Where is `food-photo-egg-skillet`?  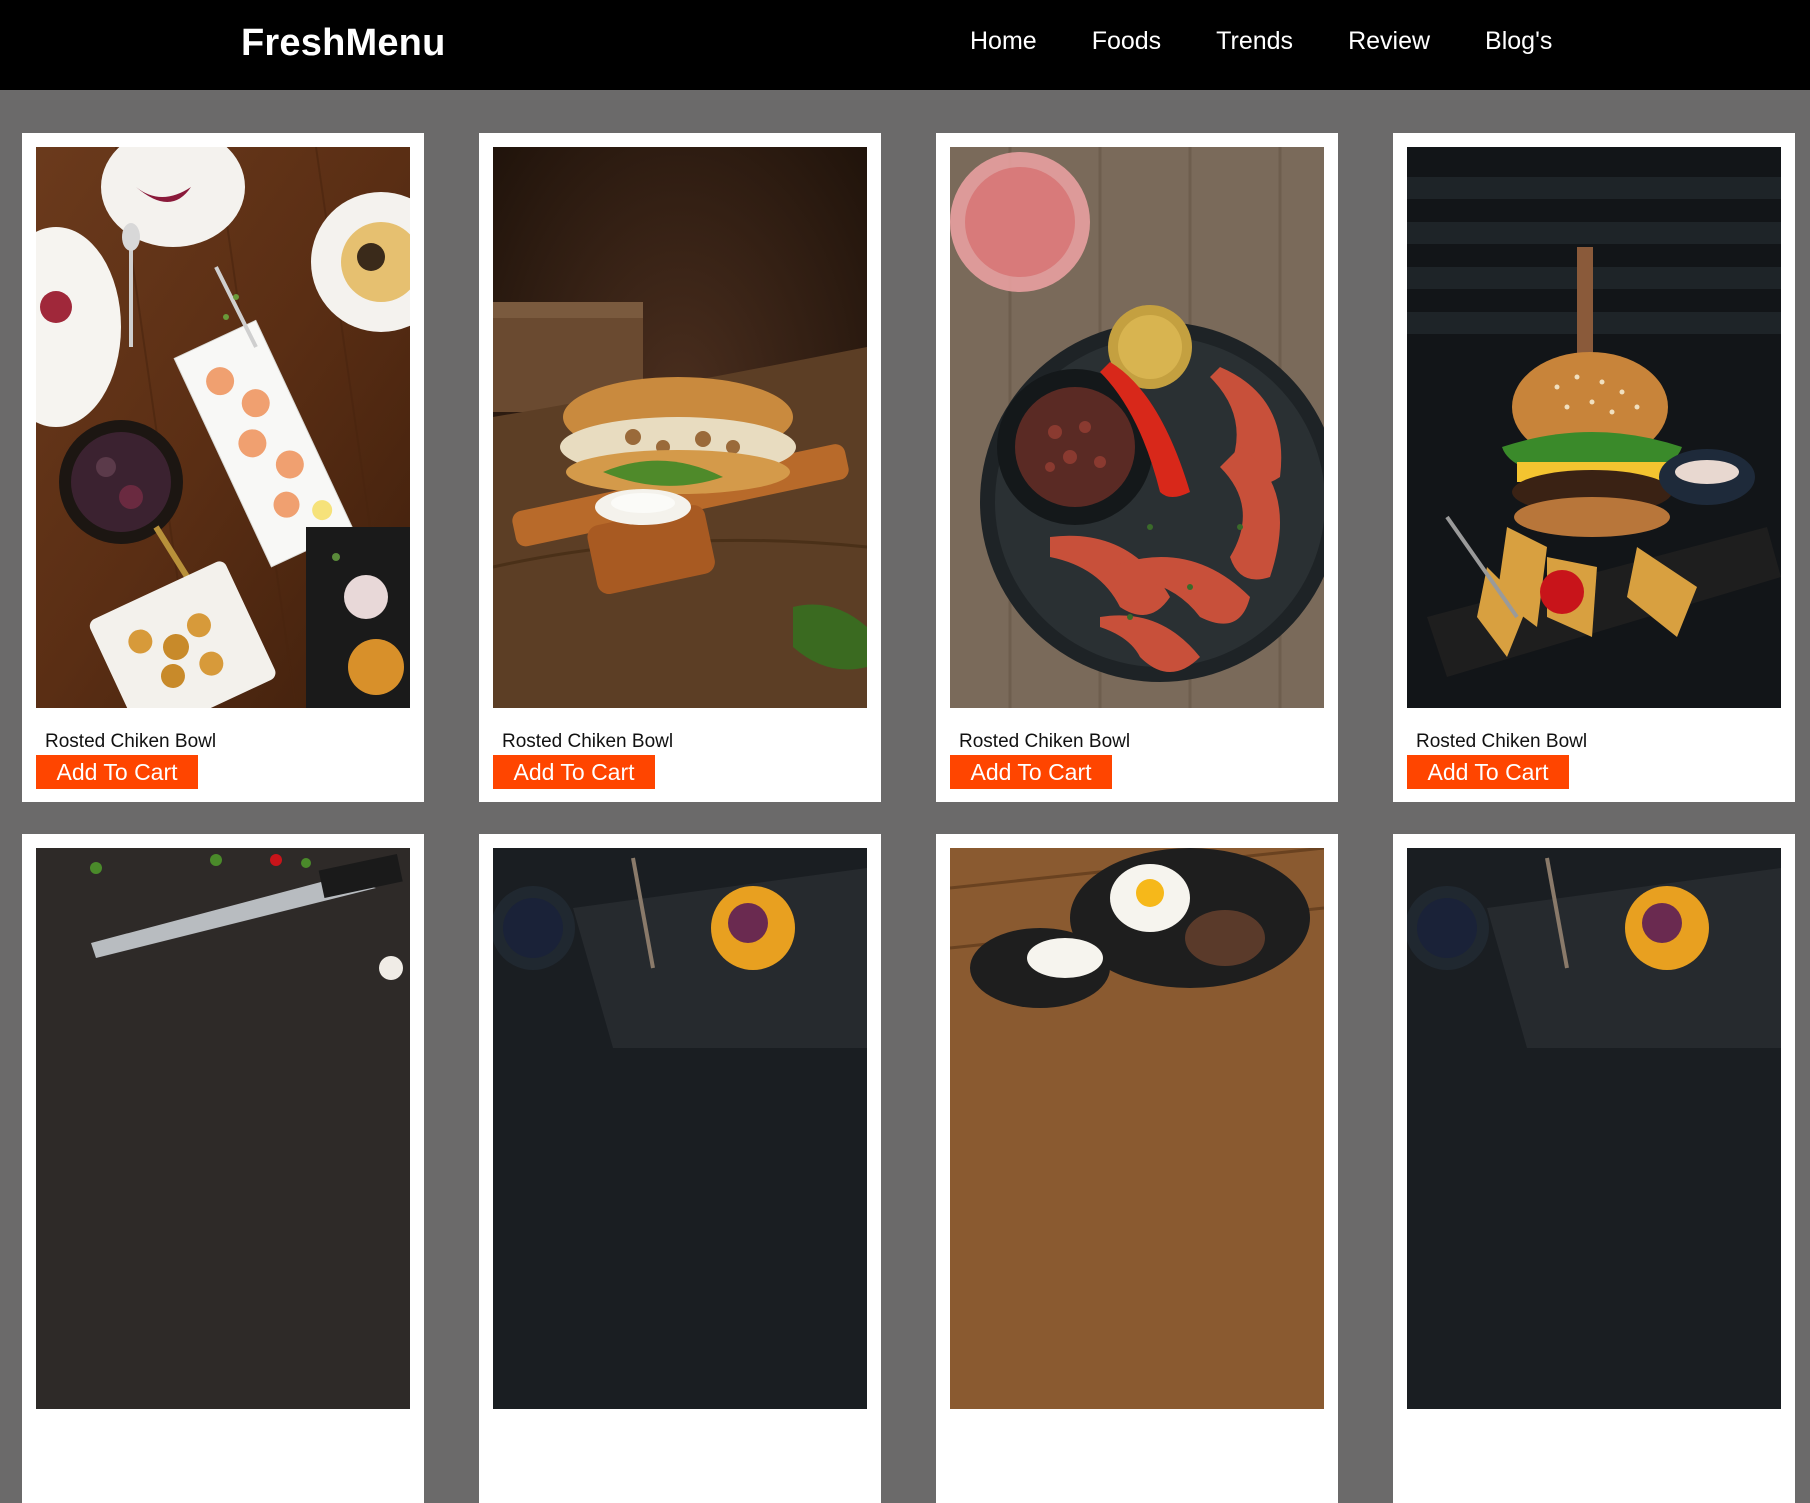
food-photo-egg-skillet is located at coordinates (1137, 1128).